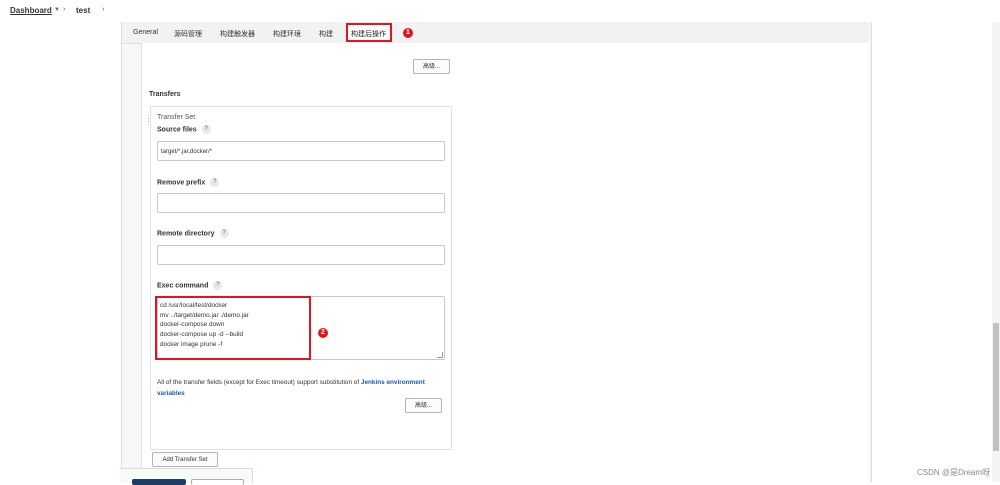  Describe the element at coordinates (996, 387) in the screenshot. I see `scrollbar-thumb` at that location.